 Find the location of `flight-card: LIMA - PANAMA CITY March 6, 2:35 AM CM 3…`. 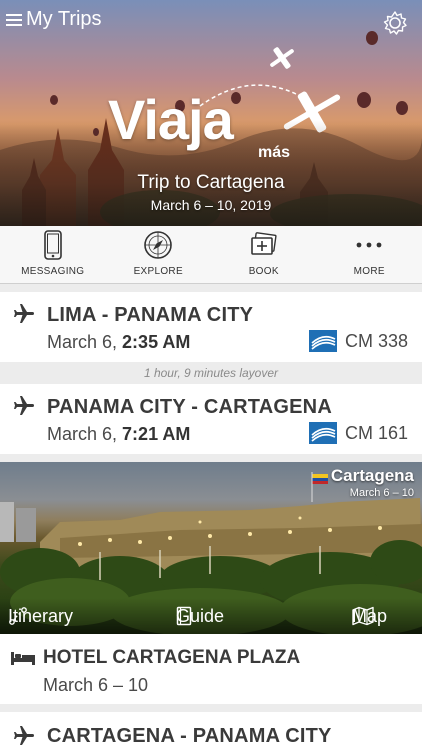

flight-card: LIMA - PANAMA CITY March 6, 2:35 AM CM 3… is located at coordinates (211, 327).